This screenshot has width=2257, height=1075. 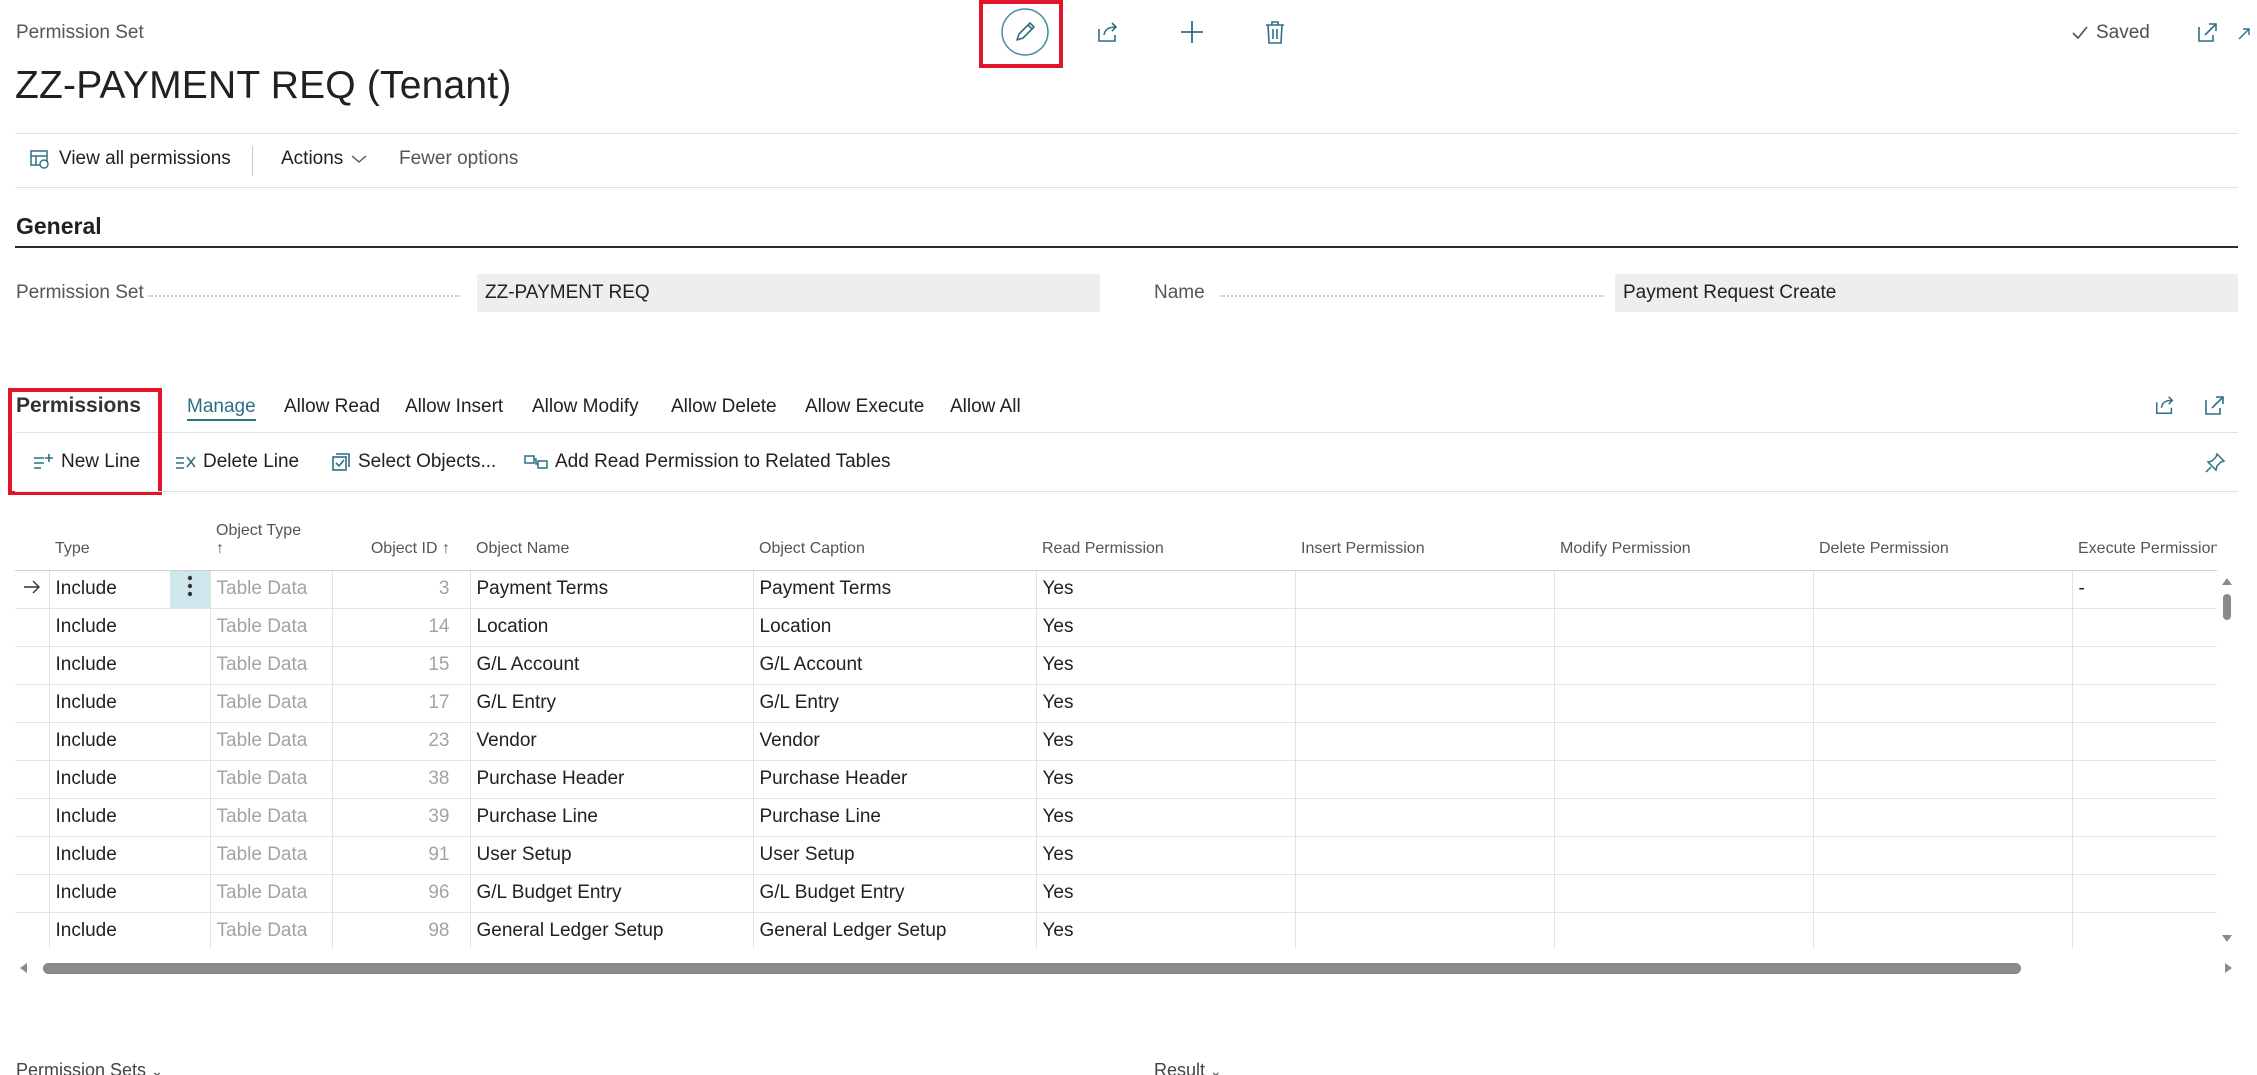 What do you see at coordinates (2144, 545) in the screenshot?
I see `header-execute-permission: Execute Permission` at bounding box center [2144, 545].